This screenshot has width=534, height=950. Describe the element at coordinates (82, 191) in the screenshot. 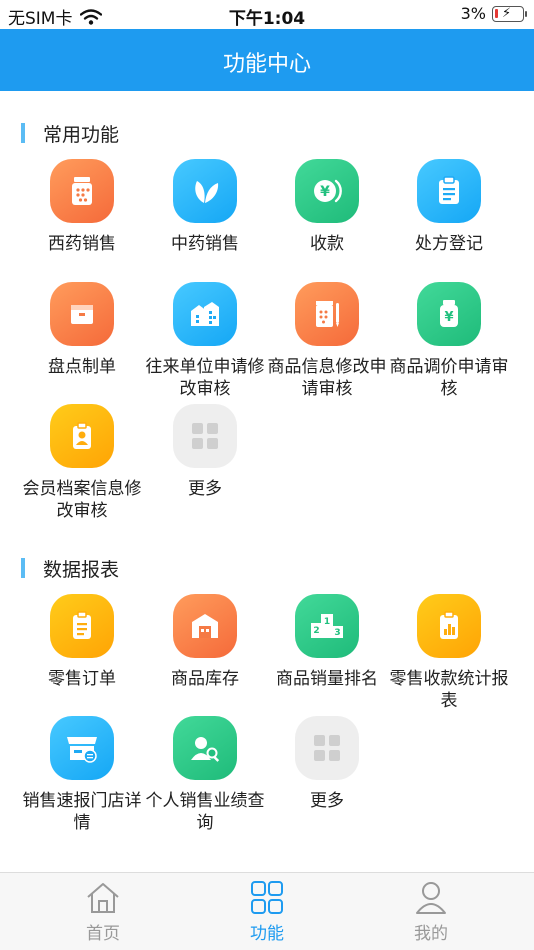

I see `medicine-bottle-icon` at that location.